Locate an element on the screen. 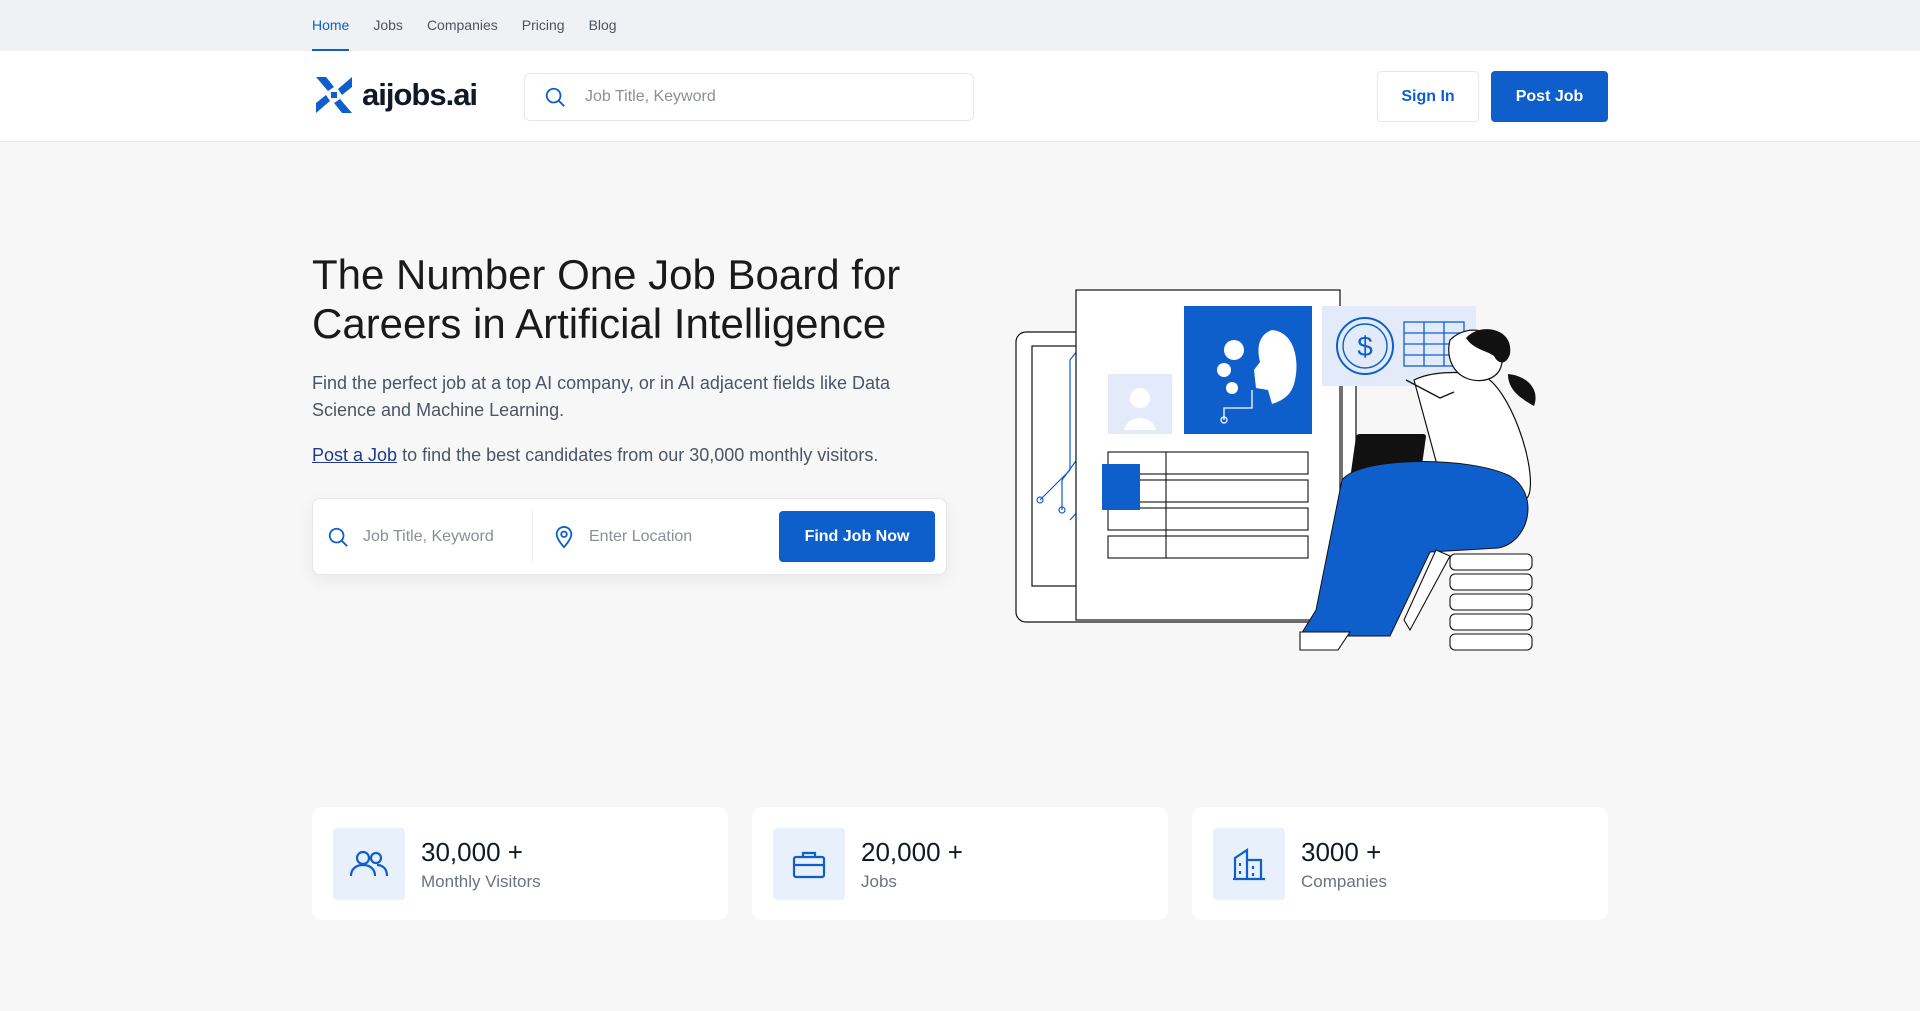 Image resolution: width=1920 pixels, height=1011 pixels. logo: aijobs.ai is located at coordinates (395, 95).